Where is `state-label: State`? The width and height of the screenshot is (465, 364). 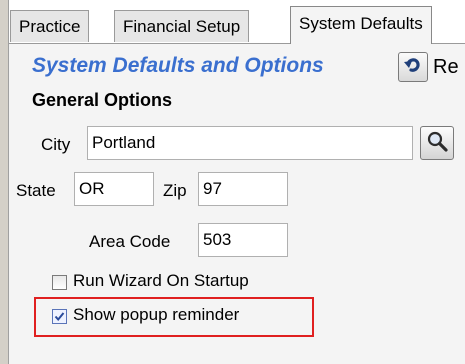 state-label: State is located at coordinates (36, 190).